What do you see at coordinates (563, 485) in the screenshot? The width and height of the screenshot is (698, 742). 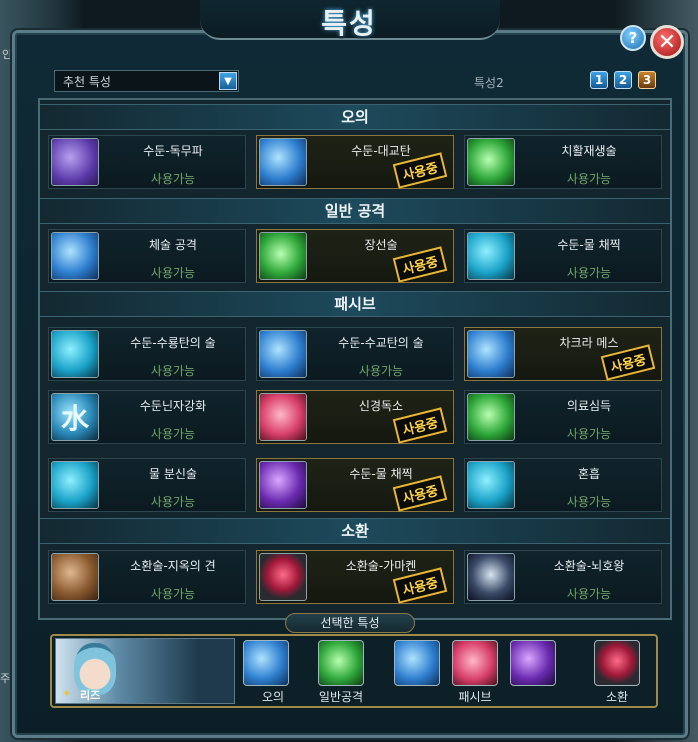 I see `skill-card: 혼흡 사용가능` at bounding box center [563, 485].